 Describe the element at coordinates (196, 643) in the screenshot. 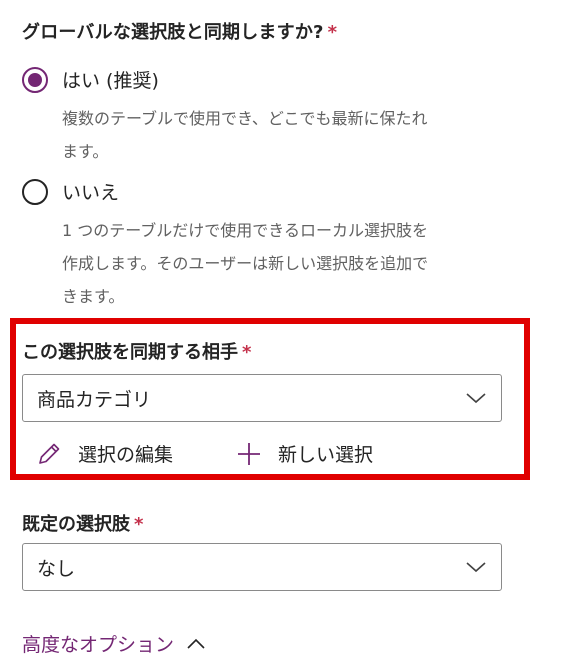

I see `chevron-up-icon` at that location.